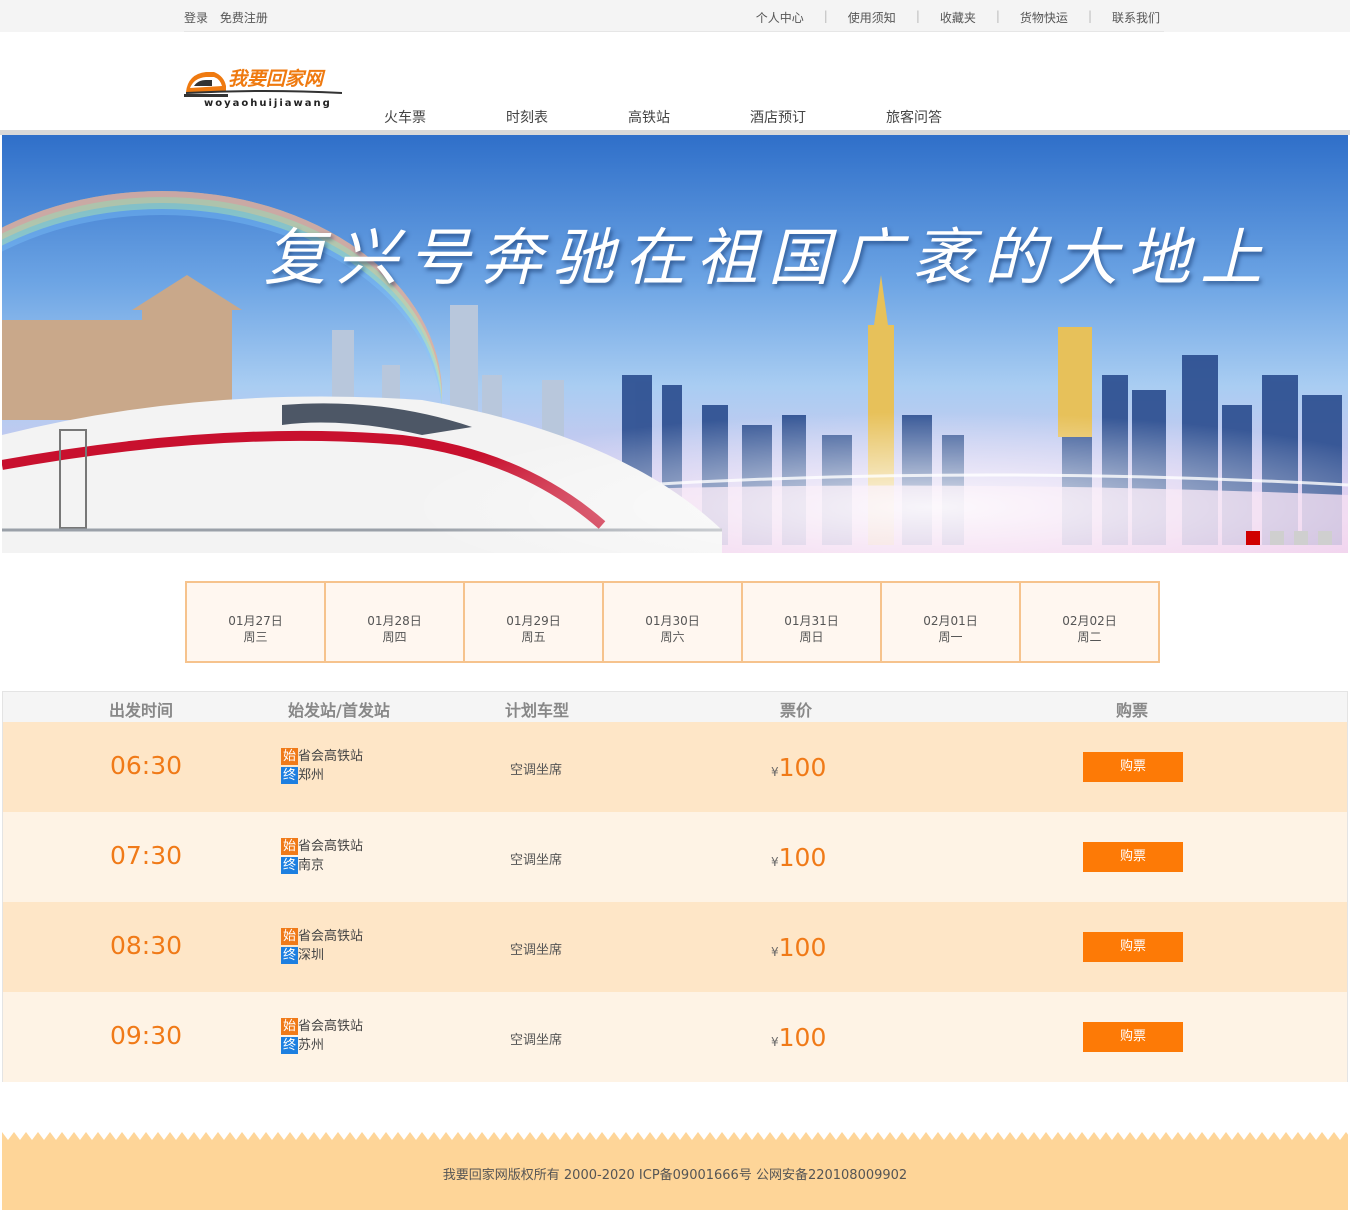 The height and width of the screenshot is (1210, 1350). What do you see at coordinates (675, 1037) in the screenshot?
I see `table-row: 09:30 始省会高铁站 终苏州 空调坐席 ¥100 购票` at bounding box center [675, 1037].